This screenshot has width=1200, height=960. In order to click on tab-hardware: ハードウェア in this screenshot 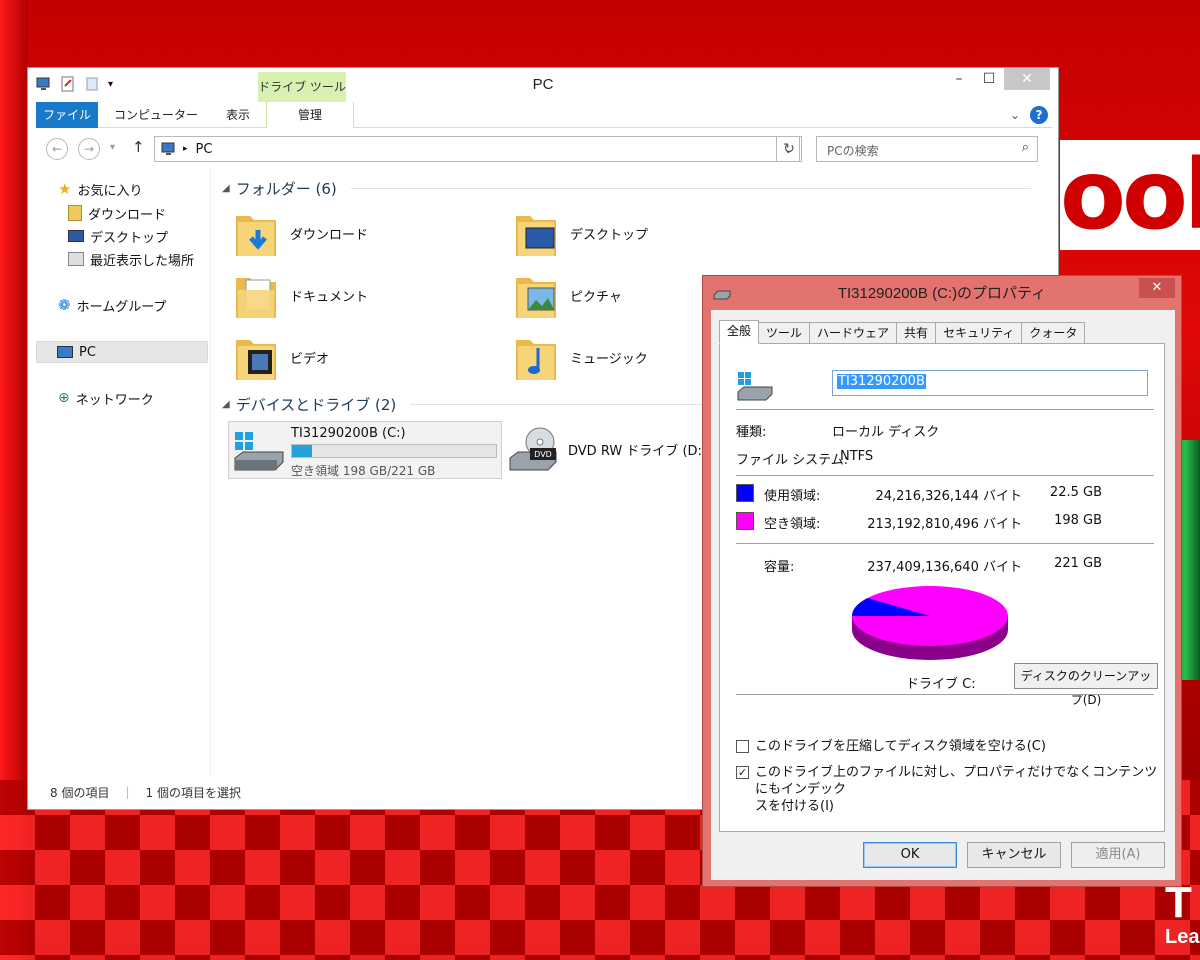, I will do `click(853, 333)`.